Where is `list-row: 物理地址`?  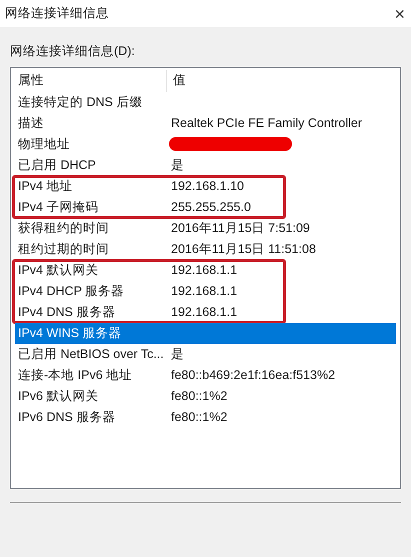
list-row: 物理地址 is located at coordinates (205, 144).